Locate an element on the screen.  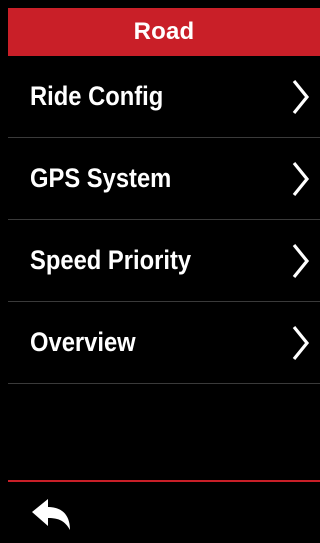
menu-item-label: Ride Config is located at coordinates (97, 96).